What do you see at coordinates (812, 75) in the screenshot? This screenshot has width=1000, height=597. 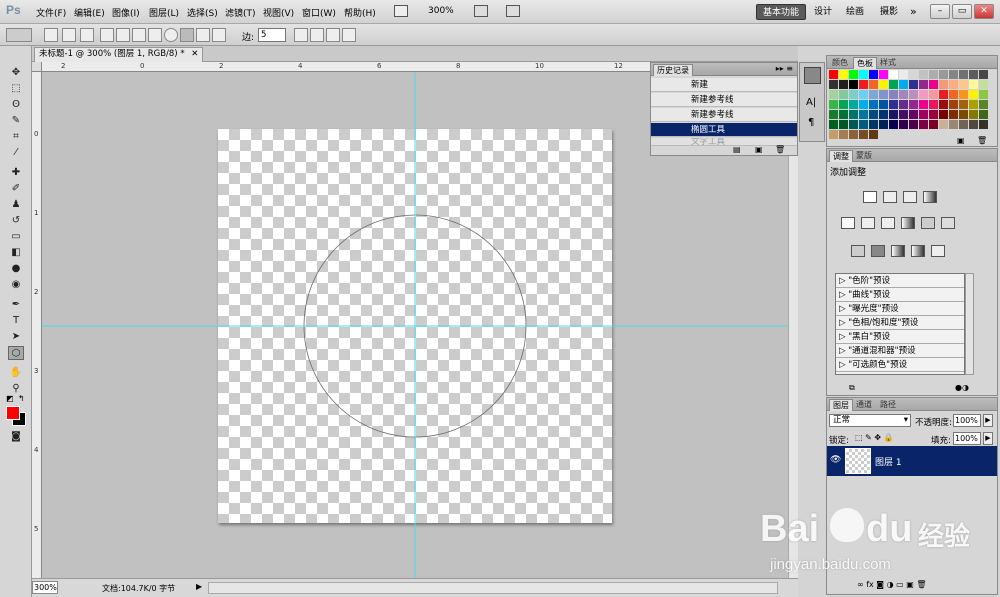 I see `history-panel-icon` at bounding box center [812, 75].